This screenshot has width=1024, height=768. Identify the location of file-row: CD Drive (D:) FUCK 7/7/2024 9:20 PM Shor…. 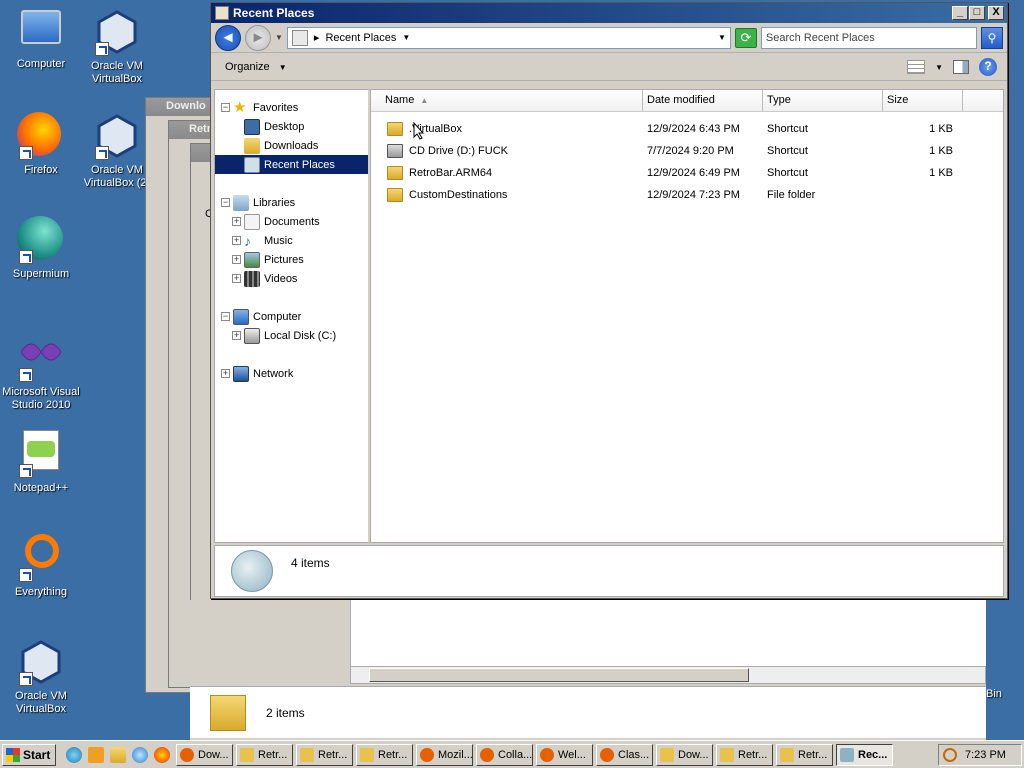
(687, 151).